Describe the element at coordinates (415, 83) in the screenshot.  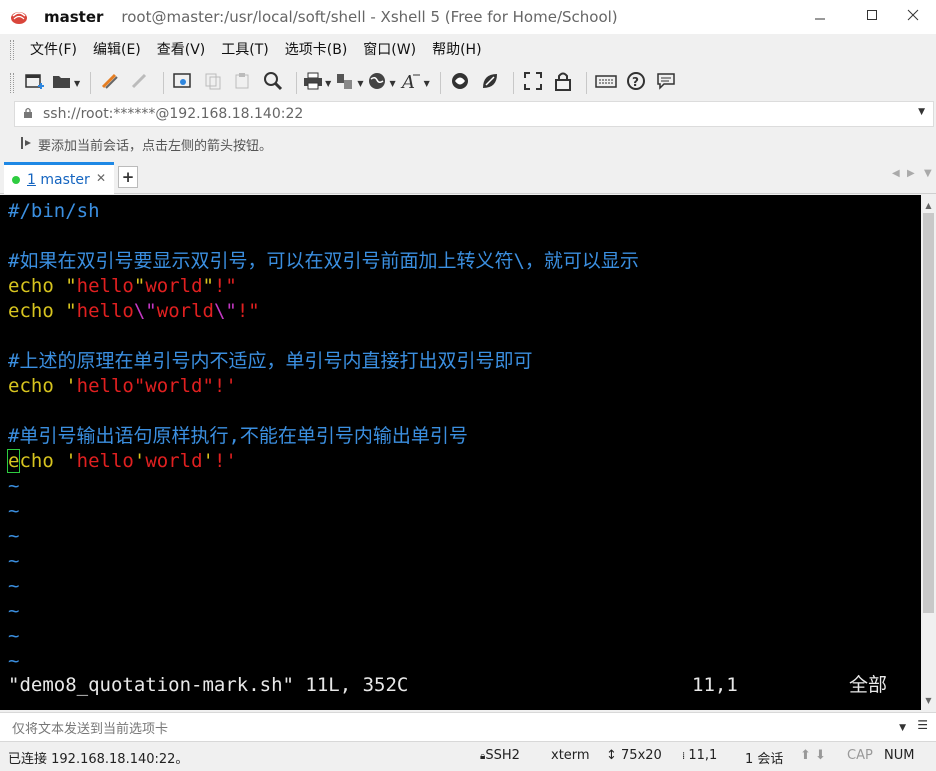
I see `font-button: A ▼` at that location.